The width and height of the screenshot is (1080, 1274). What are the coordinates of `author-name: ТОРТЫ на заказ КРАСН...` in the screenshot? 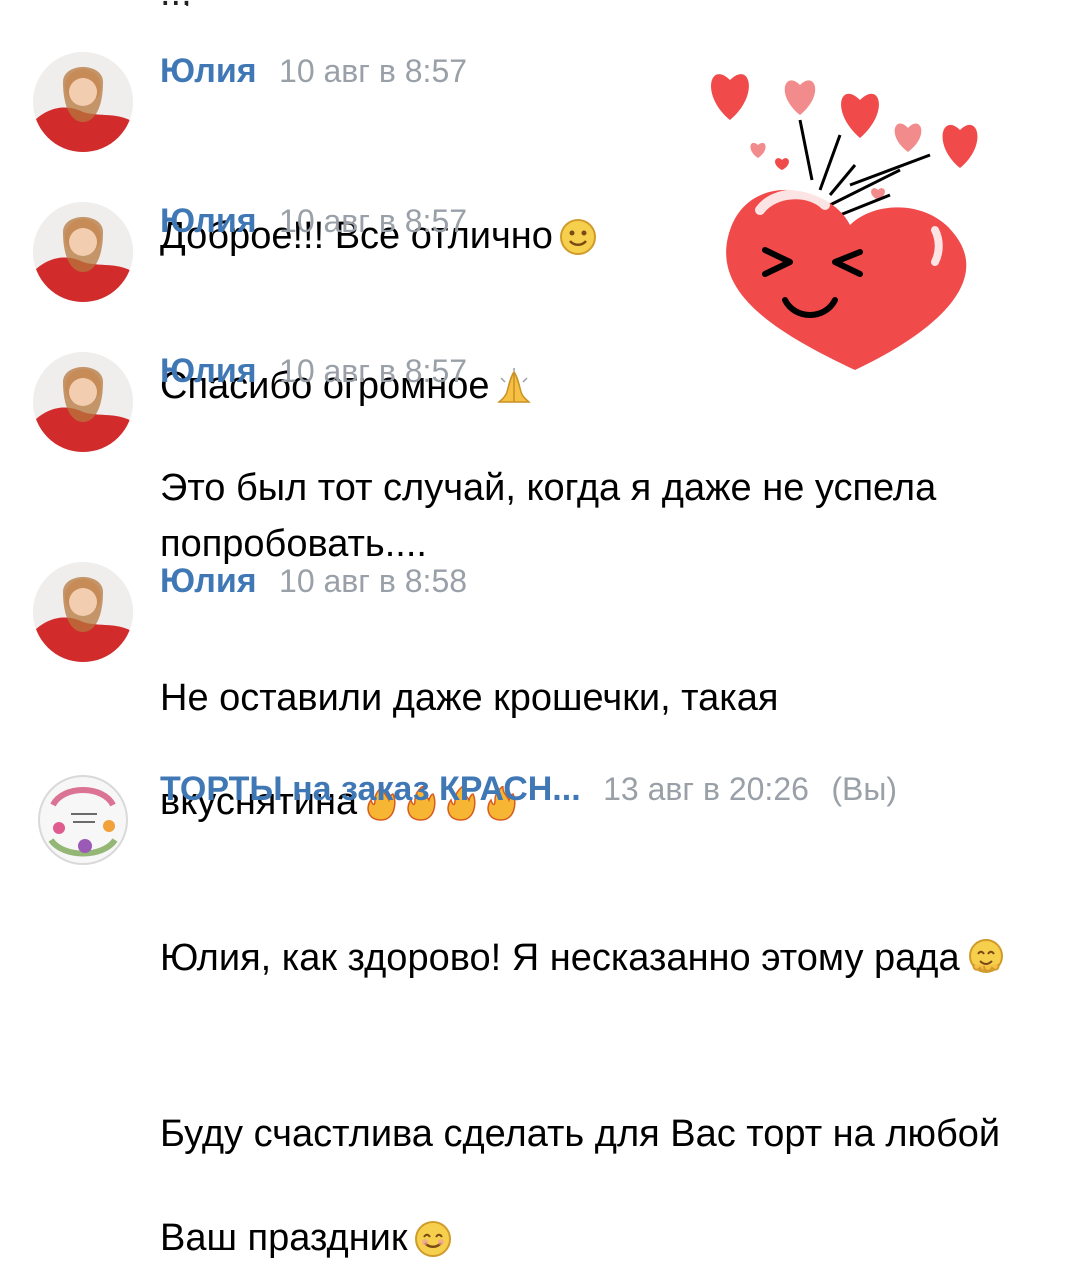 It's located at (370, 789).